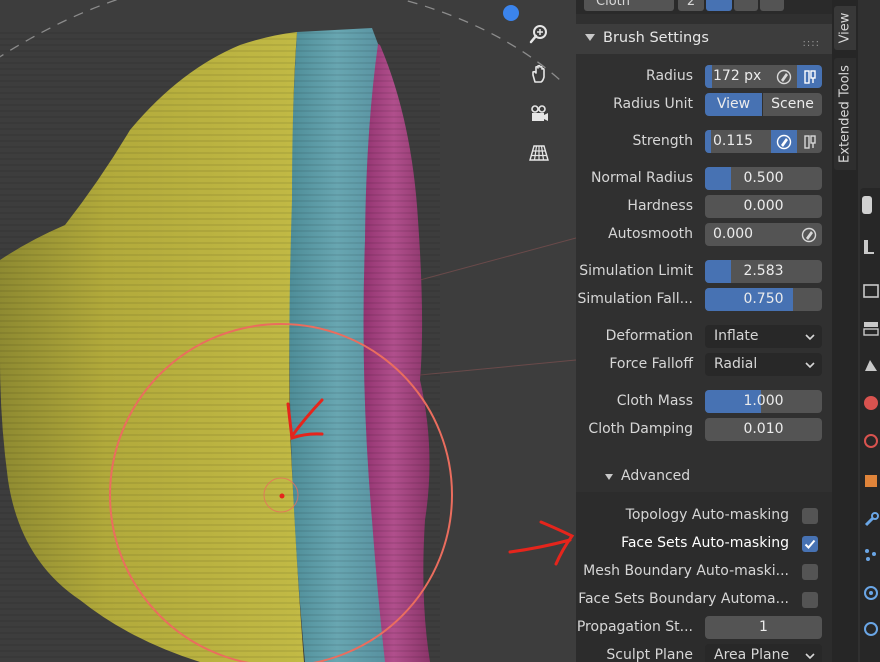 Image resolution: width=880 pixels, height=662 pixels. What do you see at coordinates (811, 43) in the screenshot?
I see `drag-grip-icon: ::::` at bounding box center [811, 43].